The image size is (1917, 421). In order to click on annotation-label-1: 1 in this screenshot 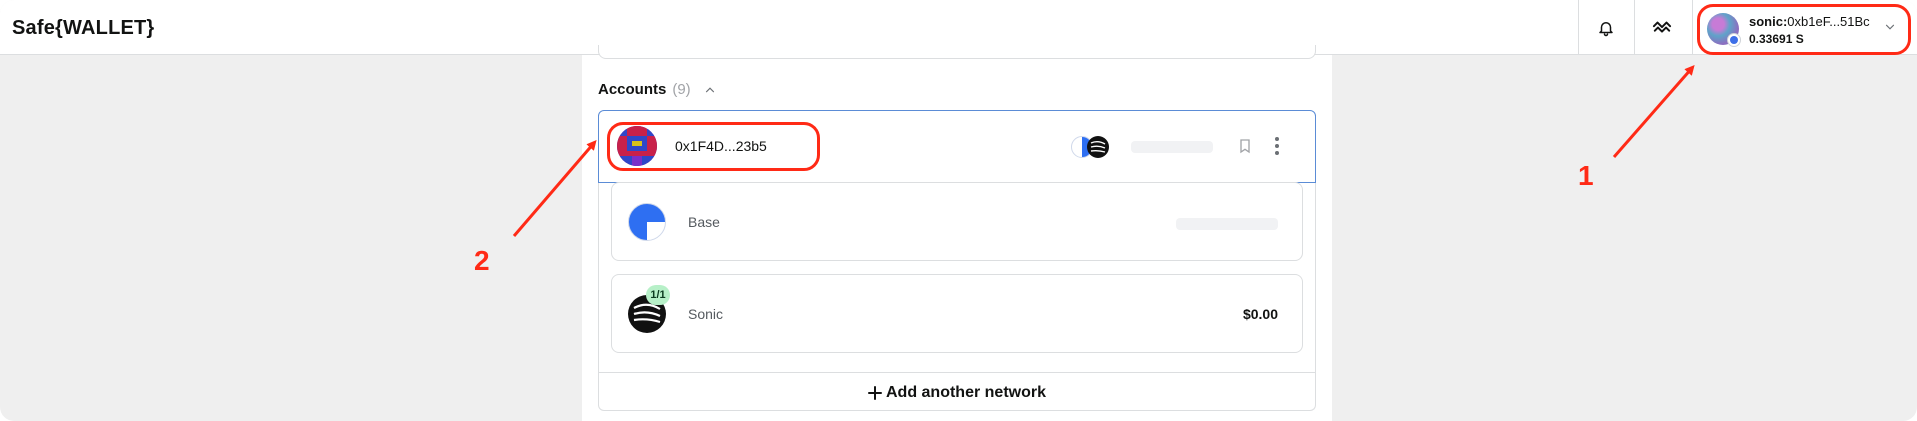, I will do `click(1586, 175)`.